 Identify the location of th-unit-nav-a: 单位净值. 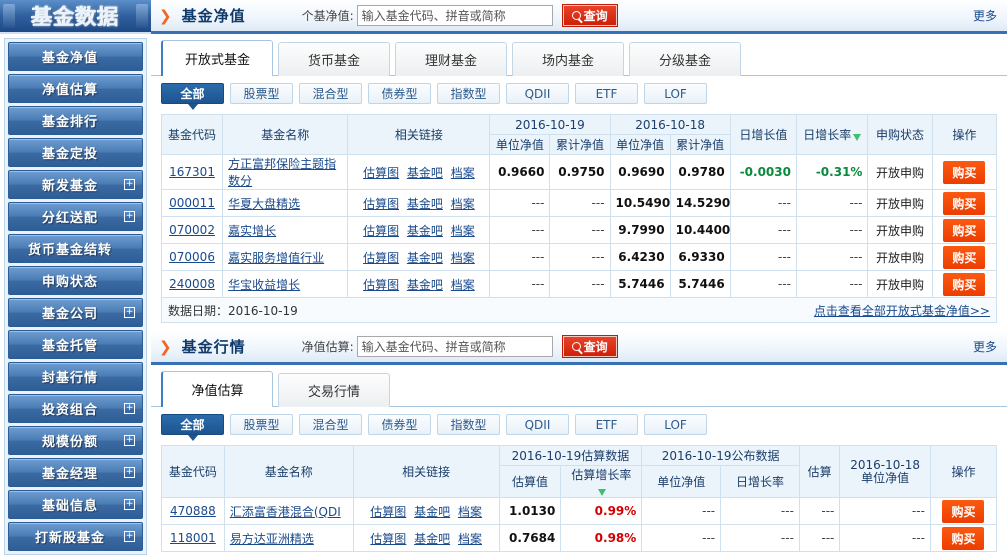
(520, 144).